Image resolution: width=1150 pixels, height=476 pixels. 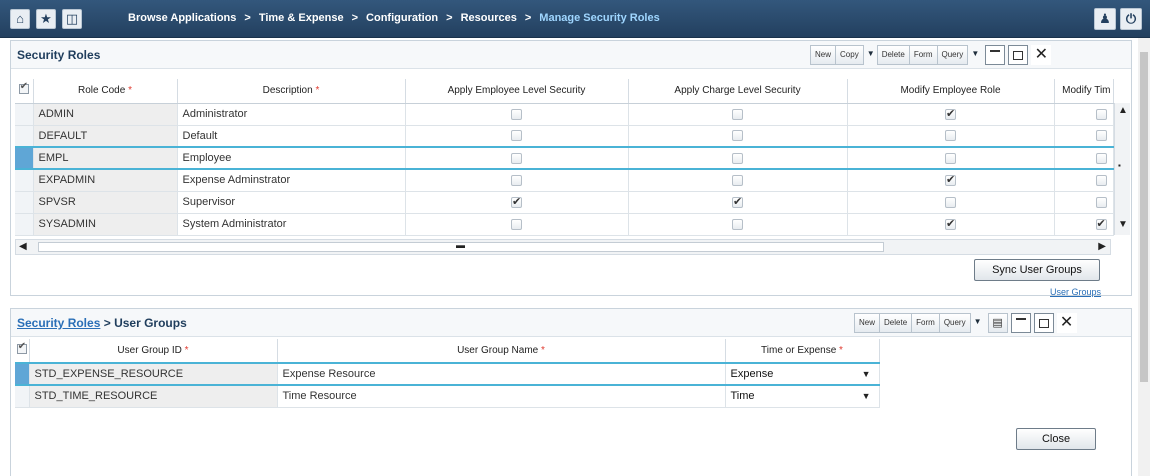 What do you see at coordinates (291, 180) in the screenshot?
I see `description-cell: Expense Adminstrator` at bounding box center [291, 180].